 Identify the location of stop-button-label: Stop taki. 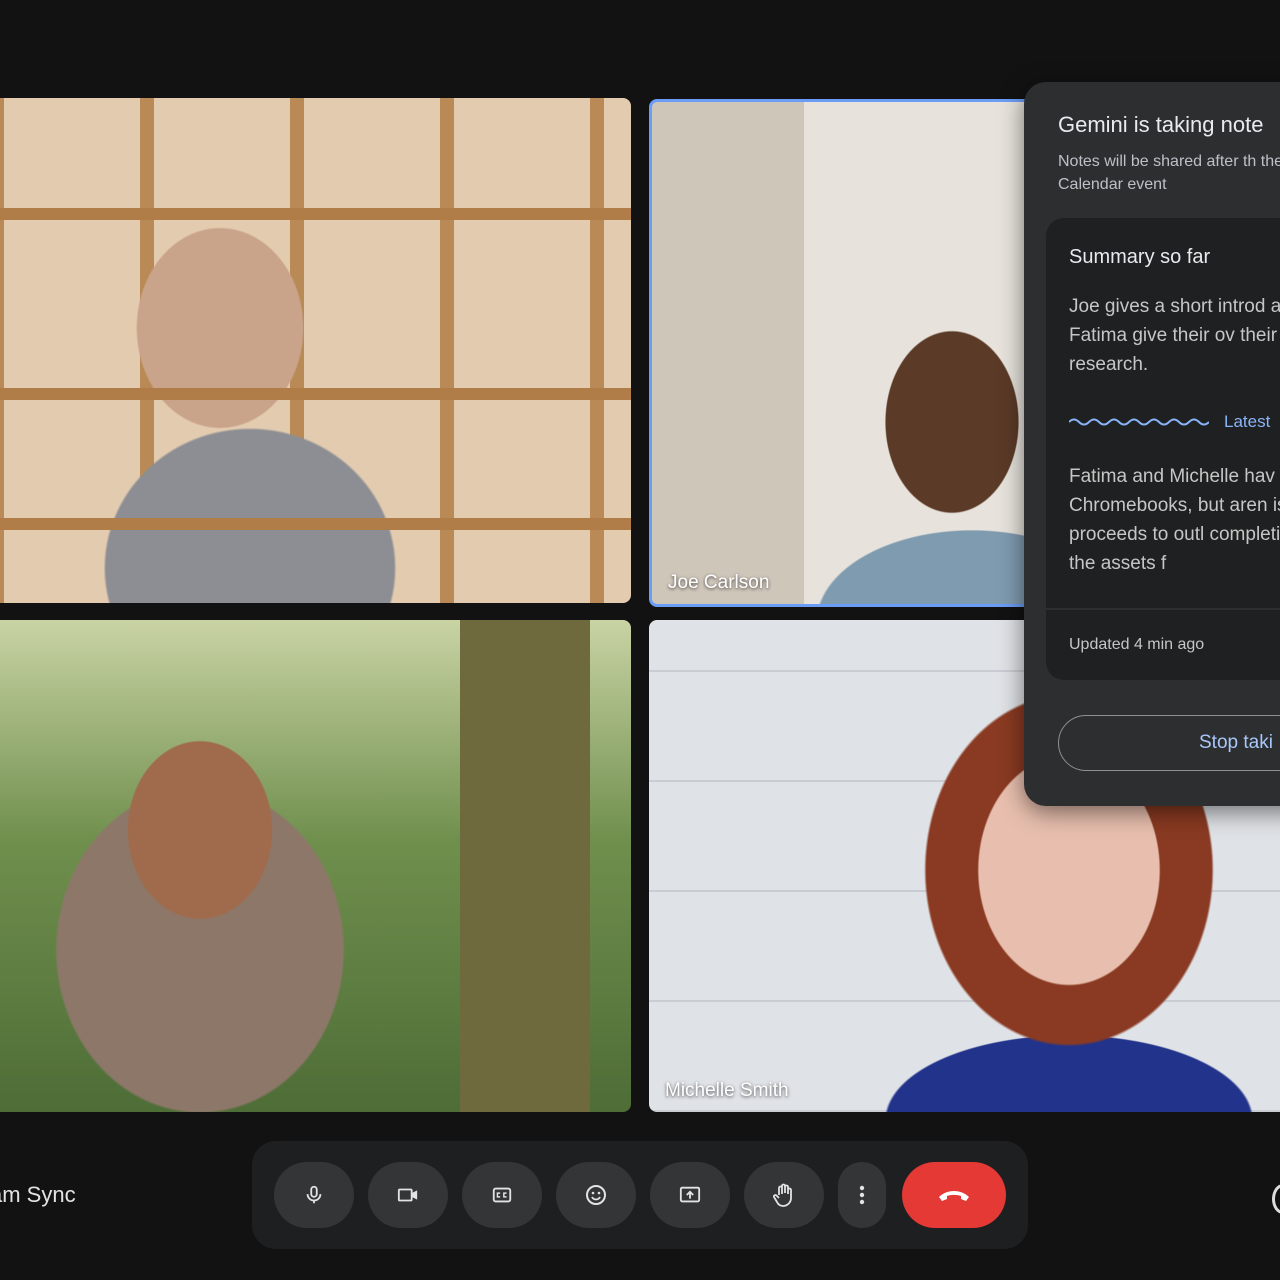
(1236, 742).